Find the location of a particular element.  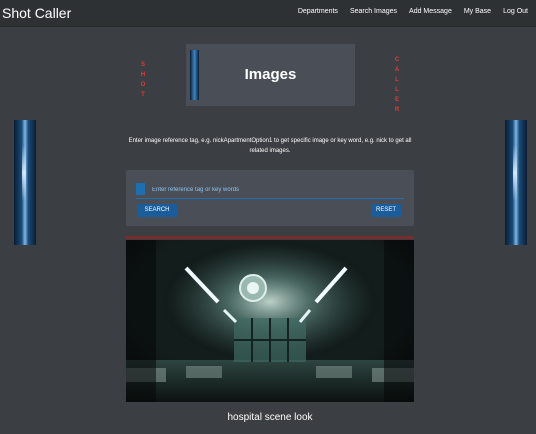

search-row is located at coordinates (270, 190).